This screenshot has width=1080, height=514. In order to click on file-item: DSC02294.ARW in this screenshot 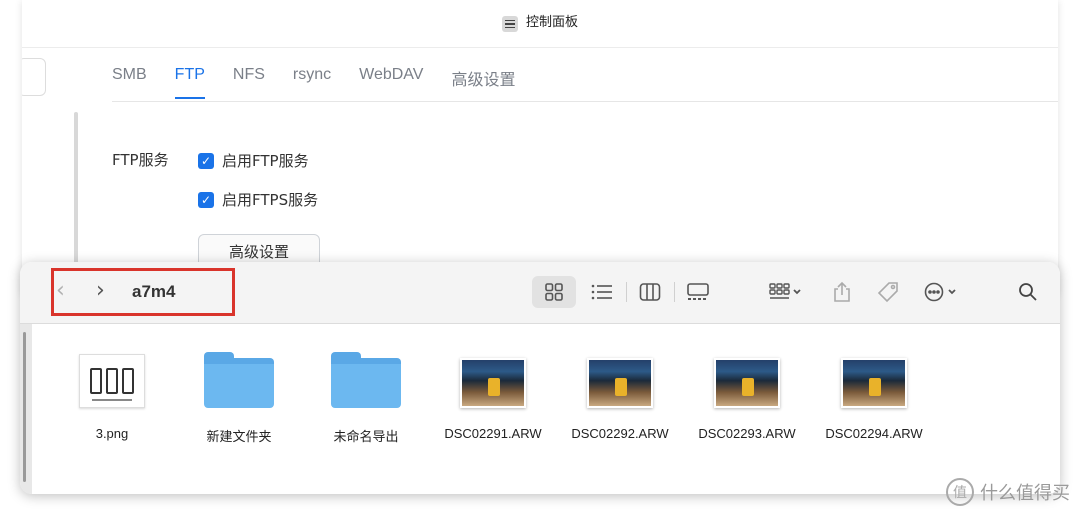, I will do `click(874, 393)`.